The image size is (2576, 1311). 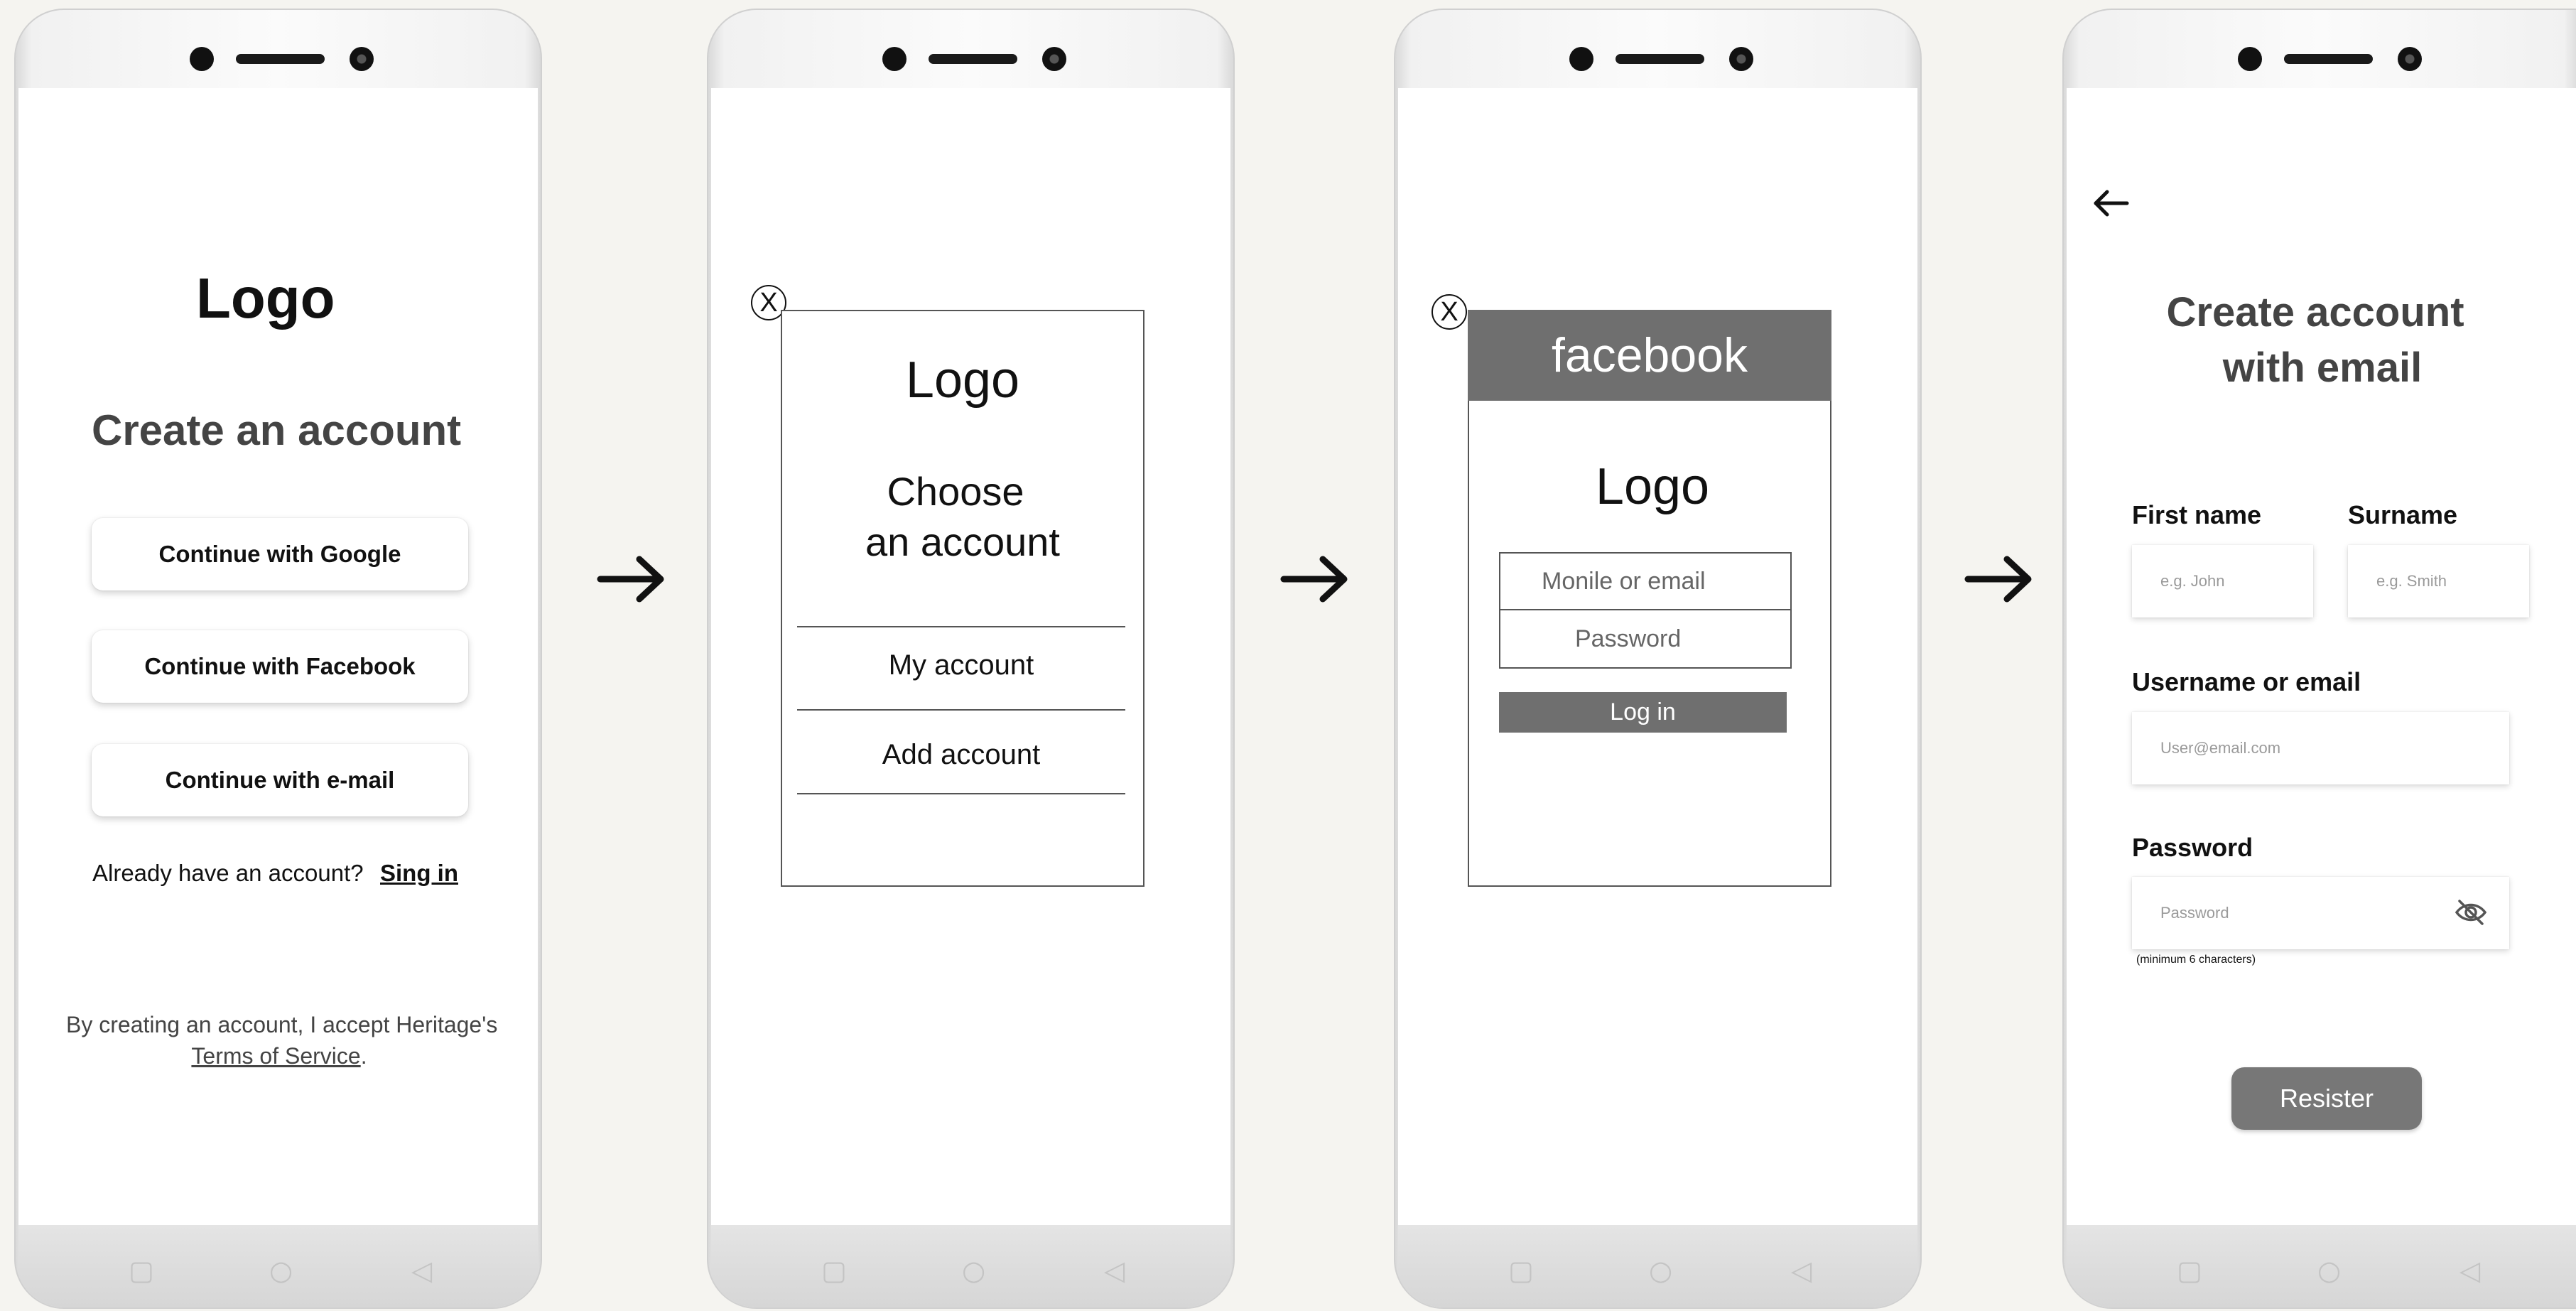 What do you see at coordinates (280, 554) in the screenshot?
I see `continue-google-button: Continue with Google` at bounding box center [280, 554].